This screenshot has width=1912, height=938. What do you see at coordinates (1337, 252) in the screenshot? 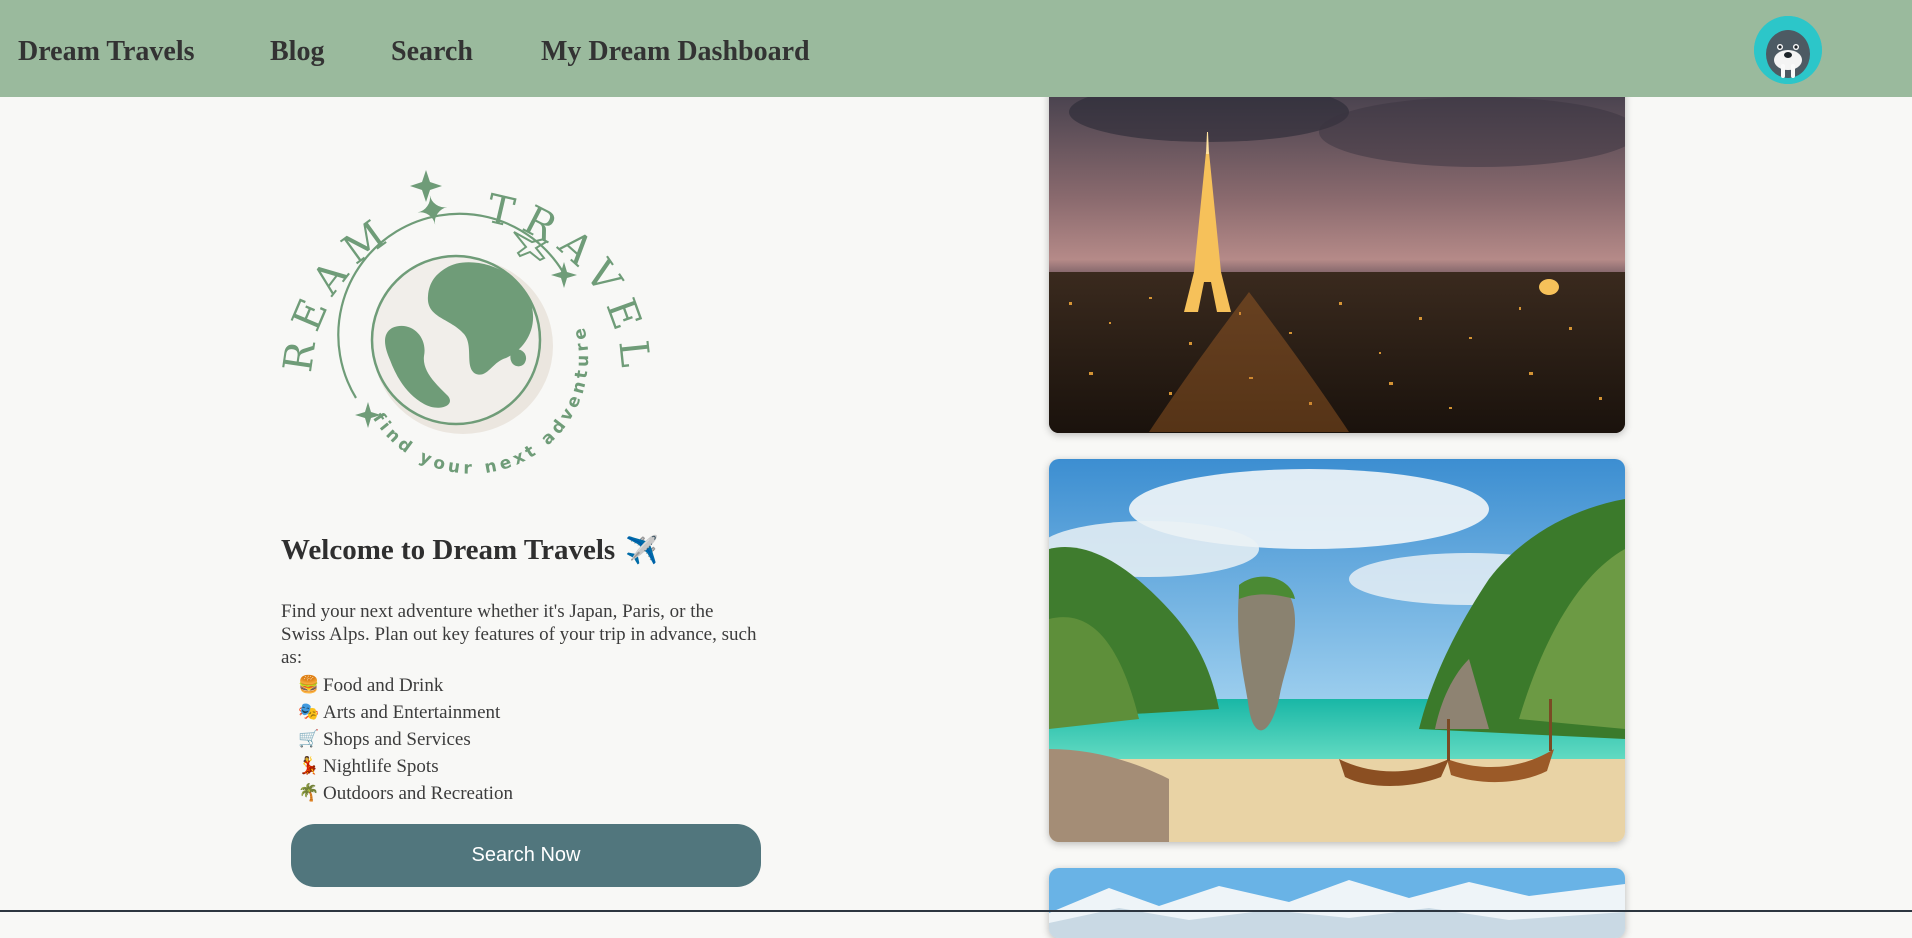
I see `paris-night-photo` at bounding box center [1337, 252].